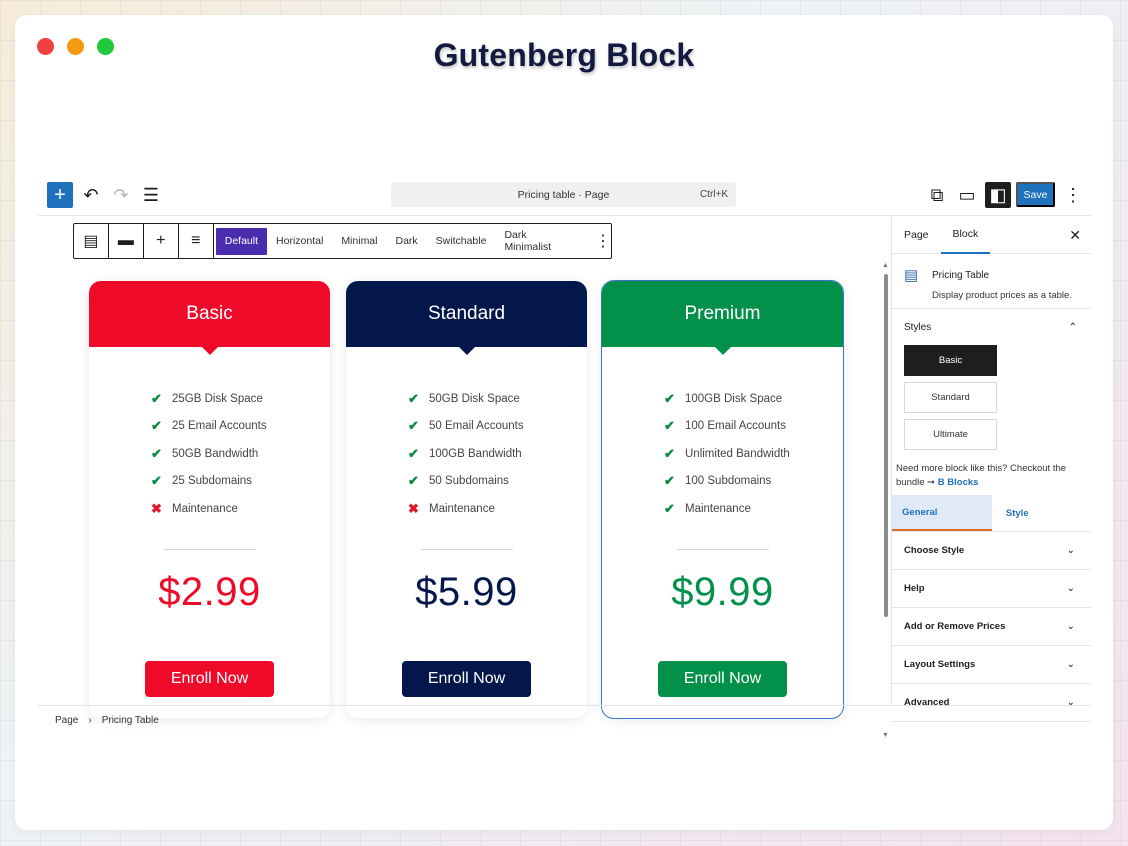  I want to click on block-more-icon: ⋮, so click(603, 241).